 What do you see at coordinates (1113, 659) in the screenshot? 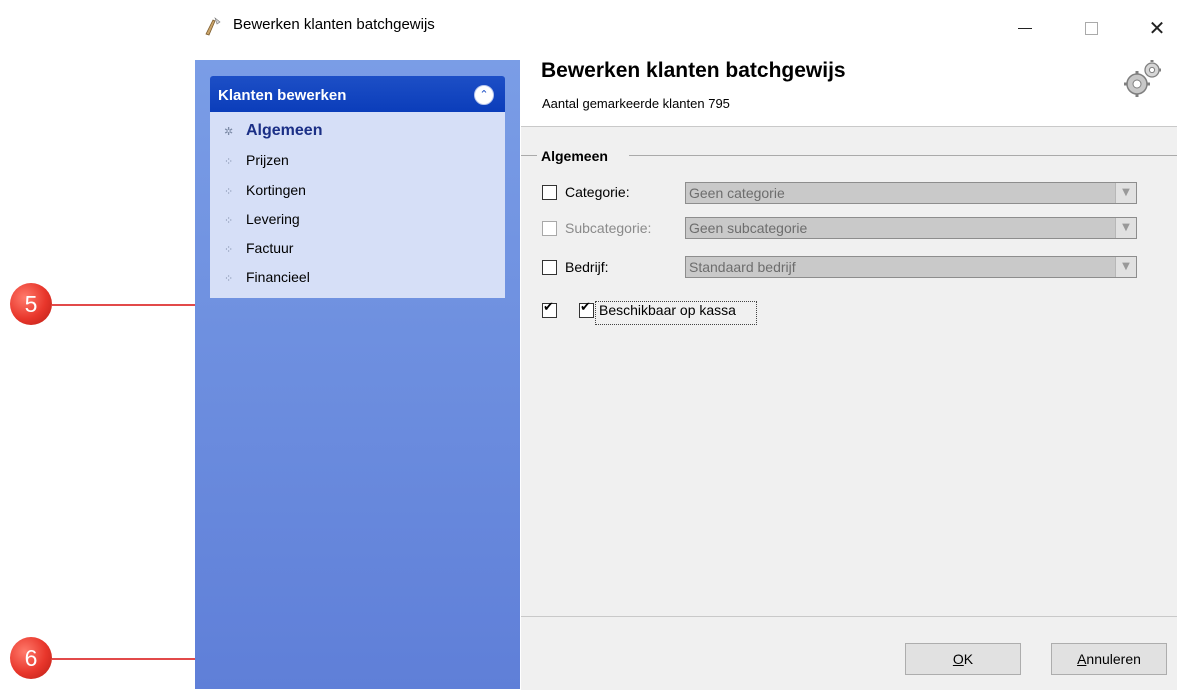
I see `cancel-label: nnuleren` at bounding box center [1113, 659].